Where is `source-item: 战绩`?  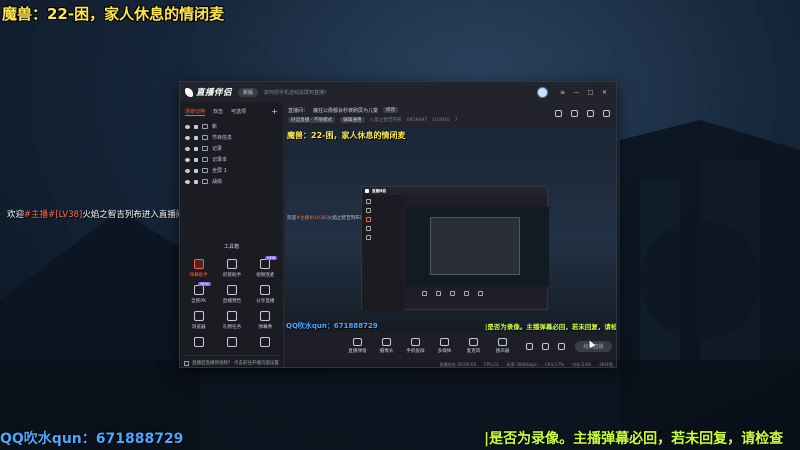
source-item: 战绩 is located at coordinates (231, 181).